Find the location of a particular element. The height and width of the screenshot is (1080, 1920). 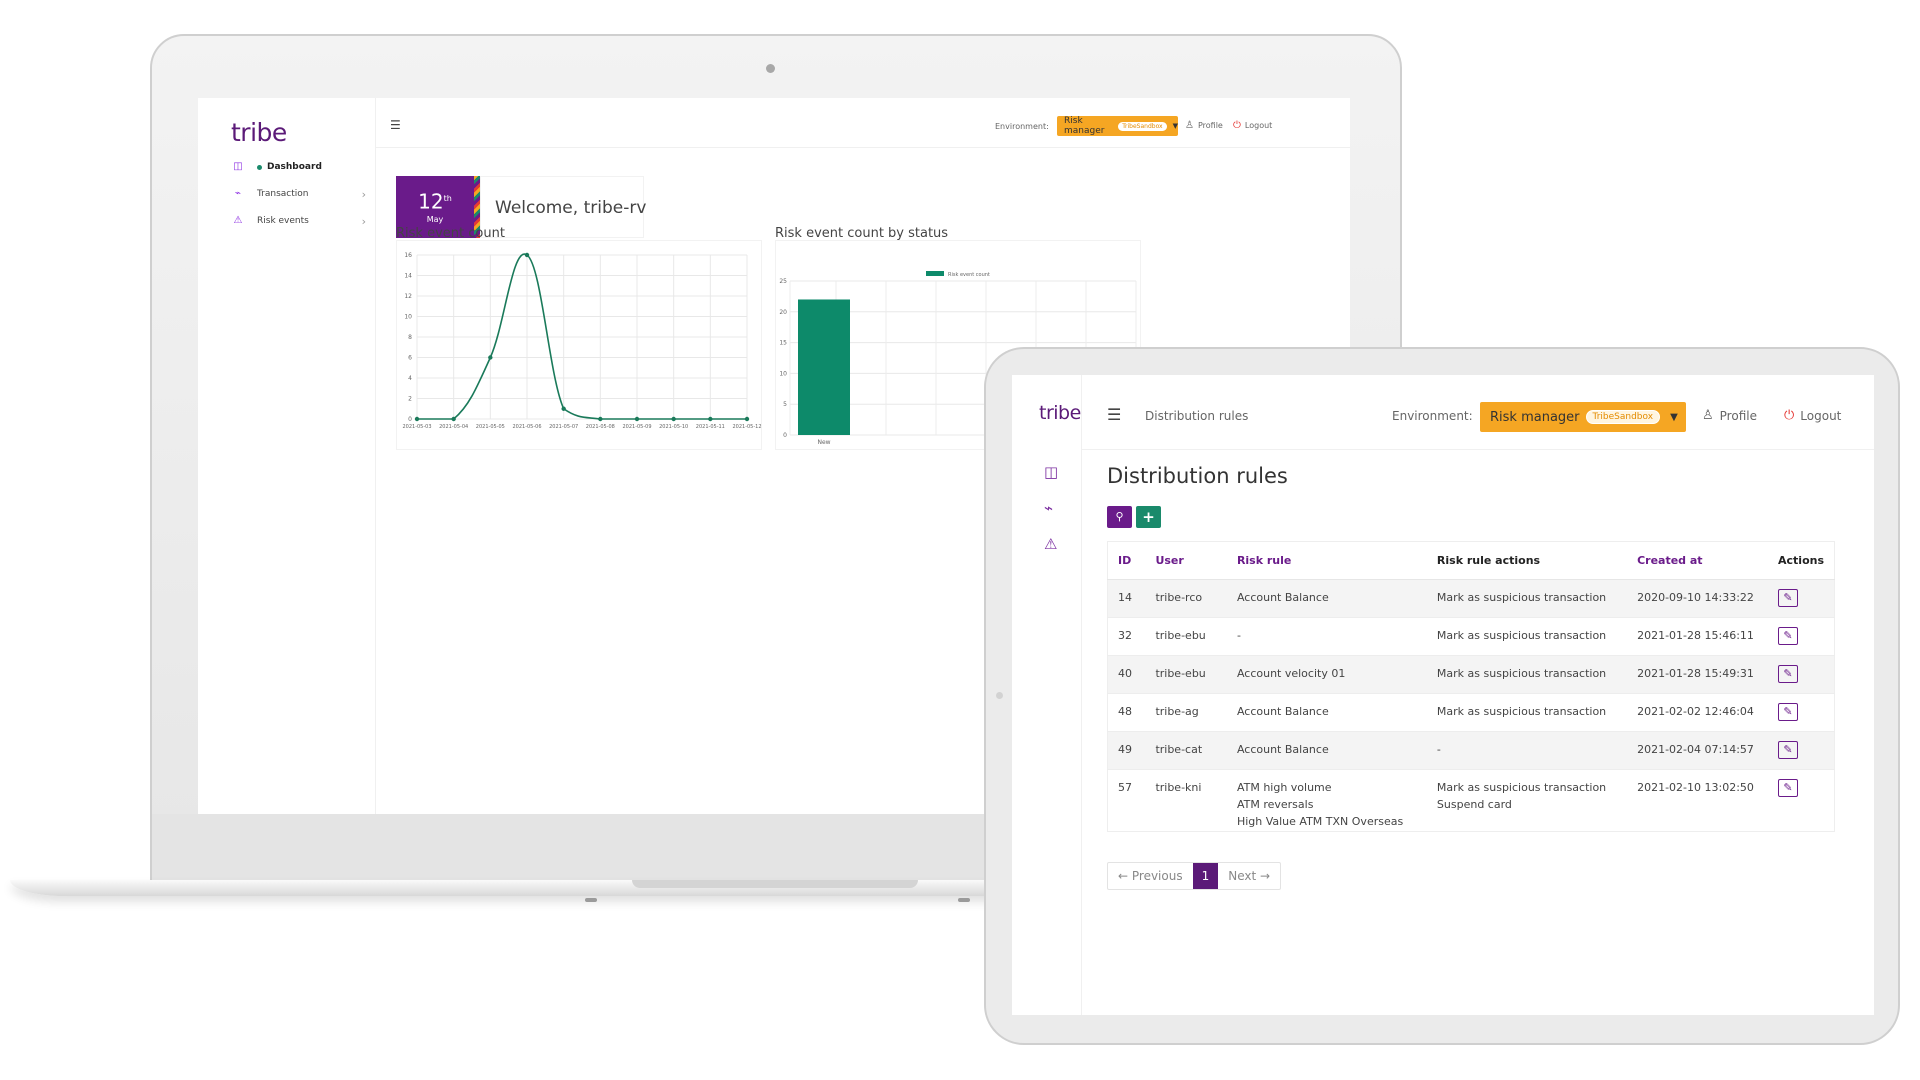

logout-label: Logout is located at coordinates (1258, 125).